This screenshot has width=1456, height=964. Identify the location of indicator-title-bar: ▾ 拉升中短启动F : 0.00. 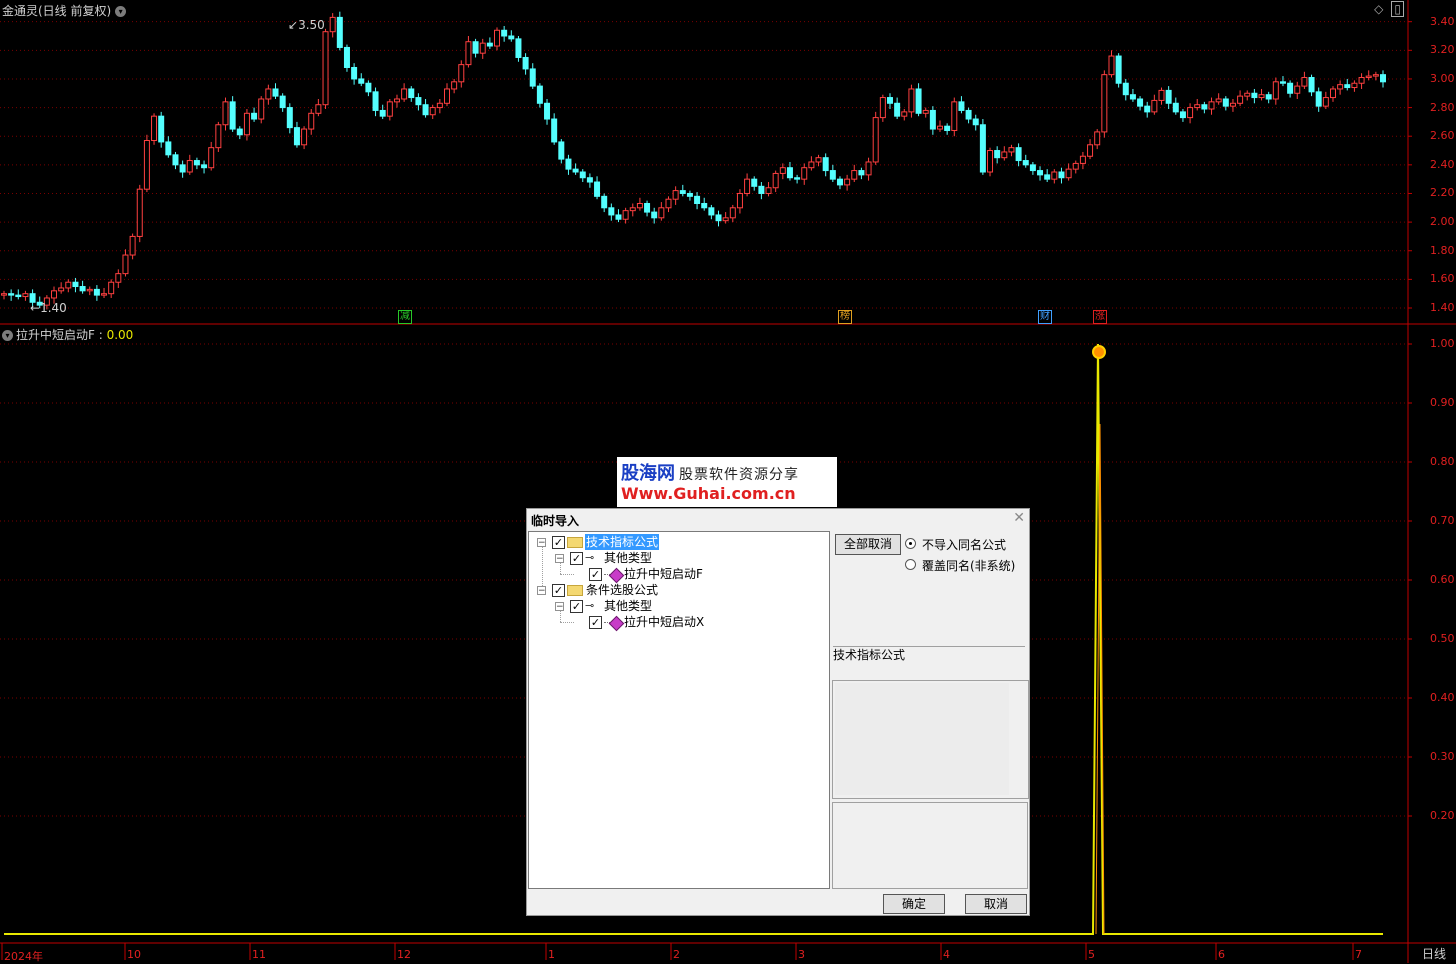
(67, 334).